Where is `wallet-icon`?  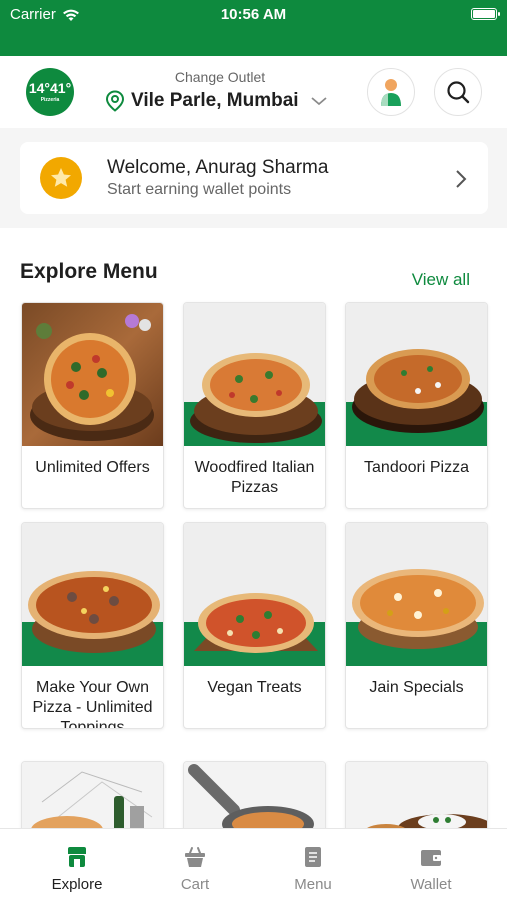
wallet-icon is located at coordinates (431, 858).